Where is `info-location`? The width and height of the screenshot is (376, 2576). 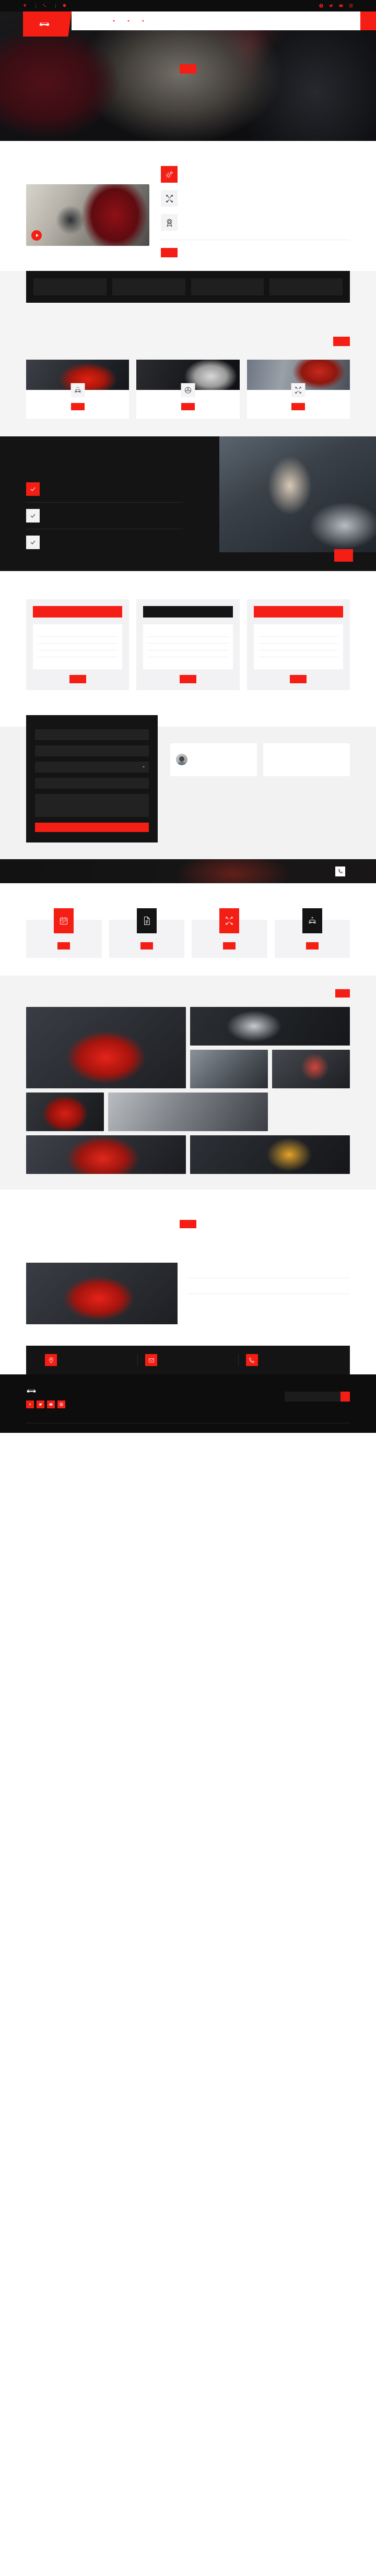
info-location is located at coordinates (88, 1360).